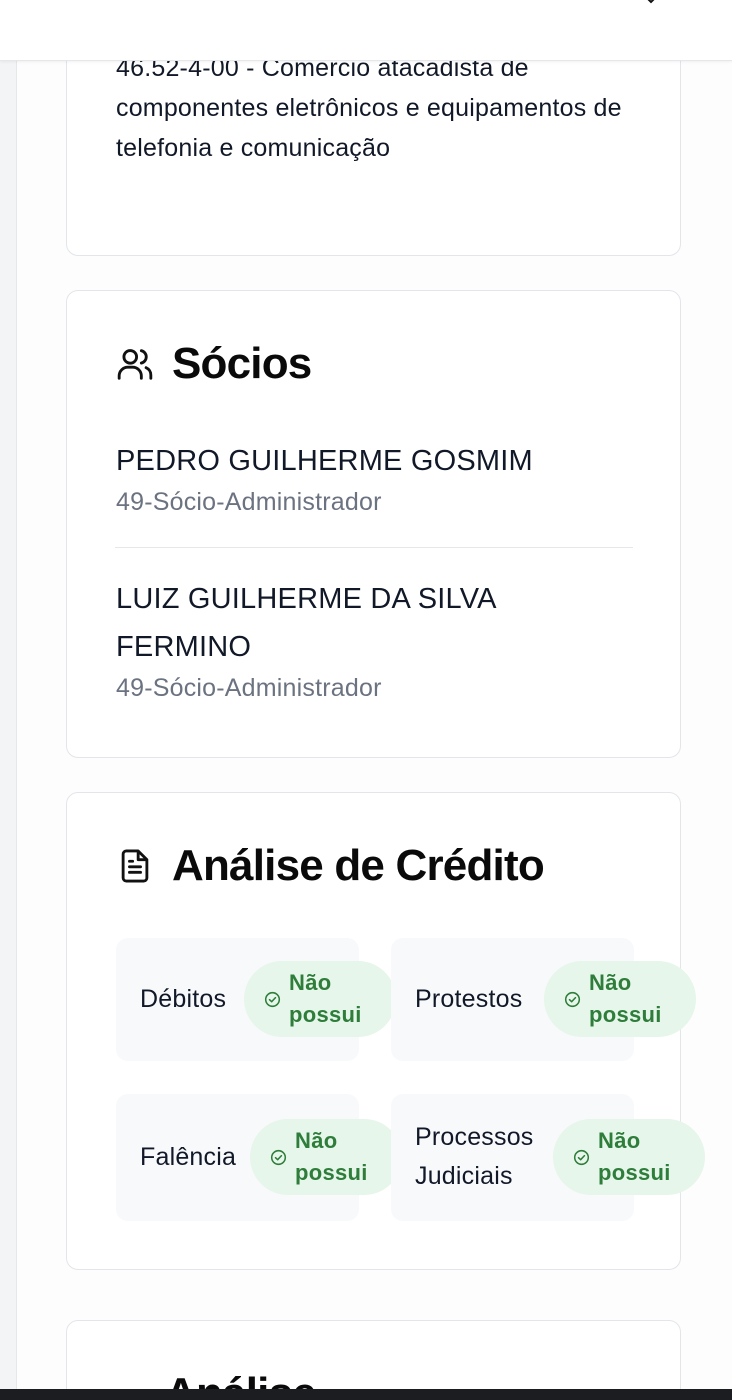  Describe the element at coordinates (183, 999) in the screenshot. I see `credit-item-label: Débitos` at that location.